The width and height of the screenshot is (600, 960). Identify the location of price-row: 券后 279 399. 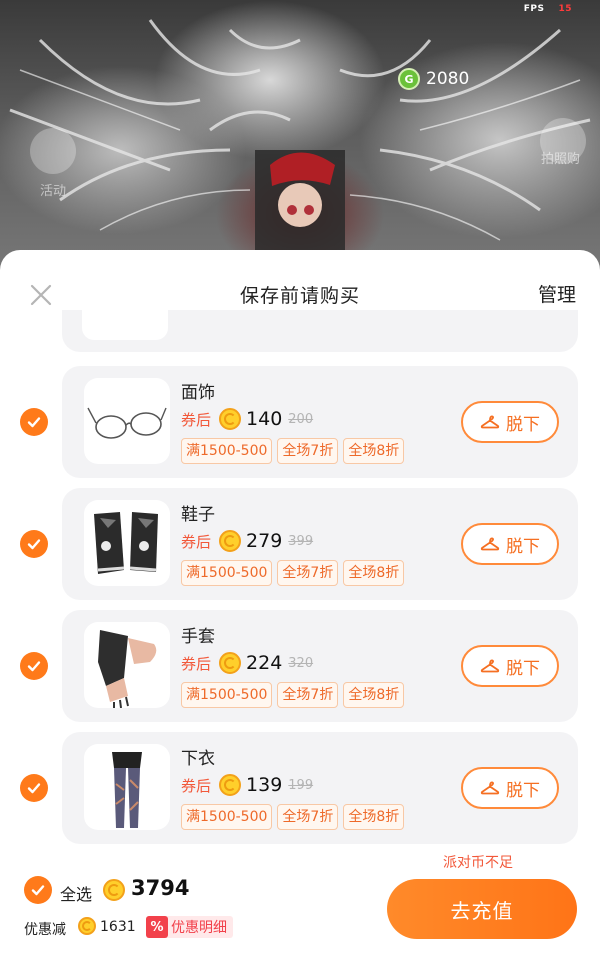
(247, 541).